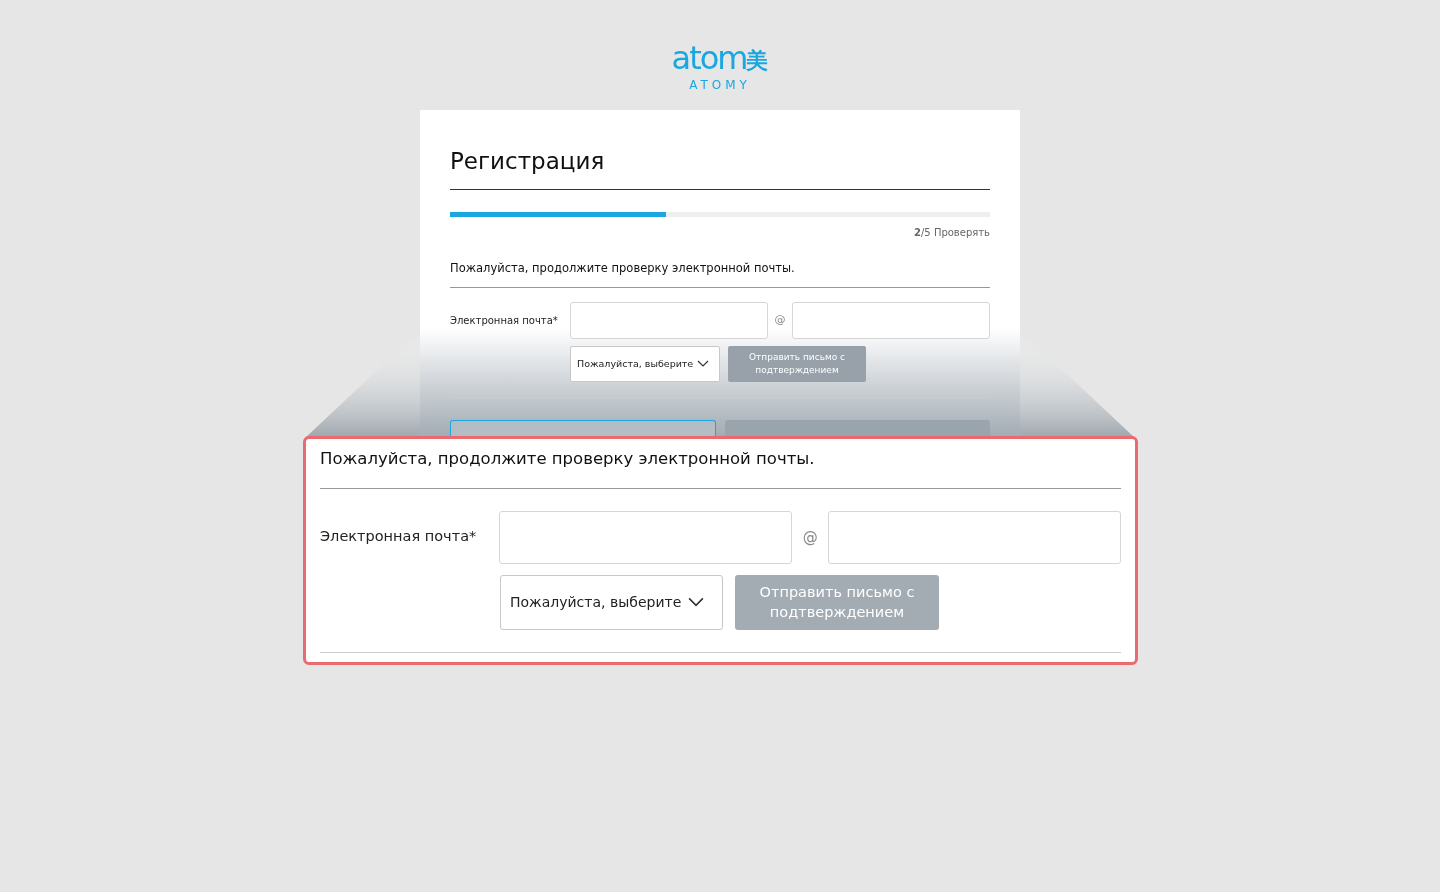 The image size is (1440, 892). I want to click on page-title: Регистрация, so click(720, 167).